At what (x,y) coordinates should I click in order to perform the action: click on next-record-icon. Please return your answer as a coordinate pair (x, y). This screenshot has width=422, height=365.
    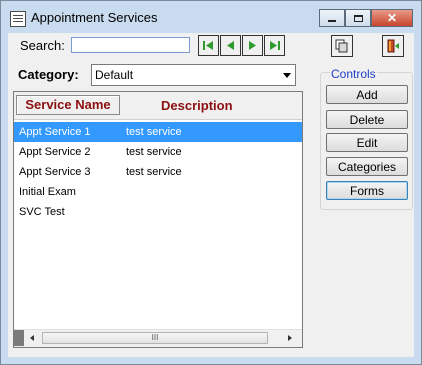
    Looking at the image, I should click on (252, 45).